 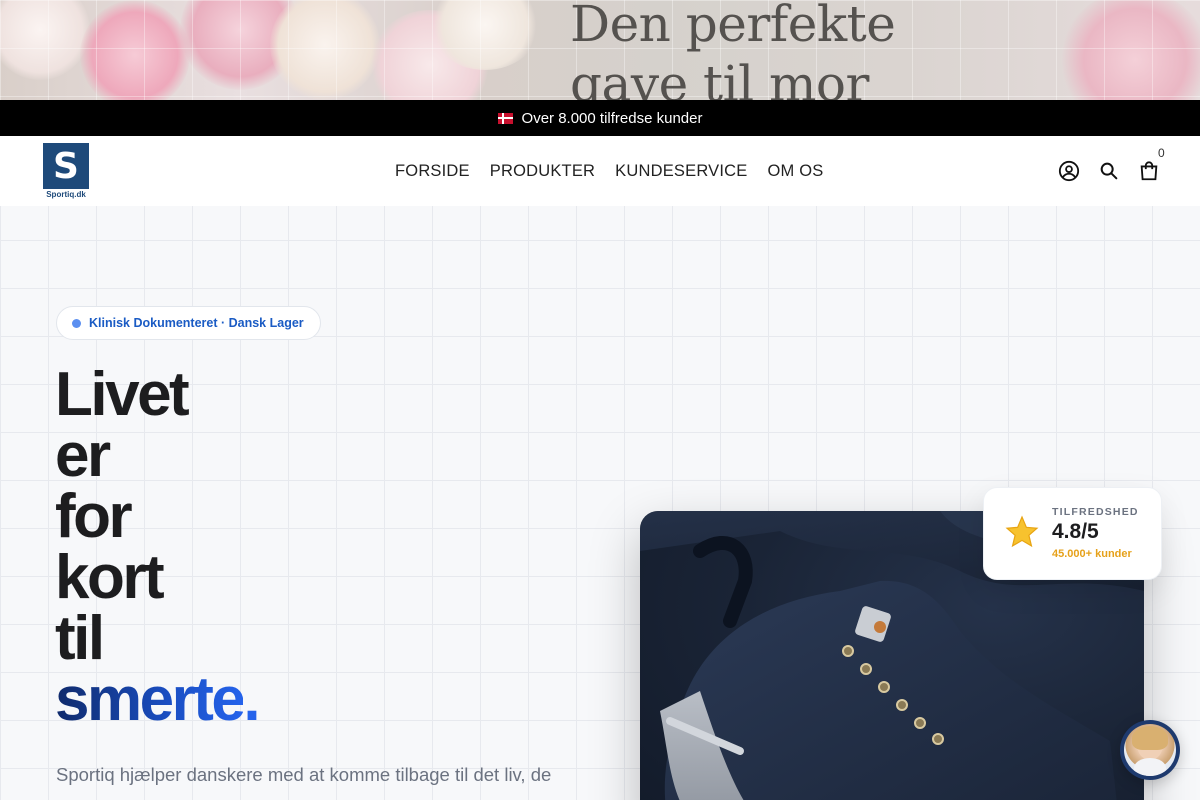 What do you see at coordinates (76, 323) in the screenshot?
I see `badge-dot` at bounding box center [76, 323].